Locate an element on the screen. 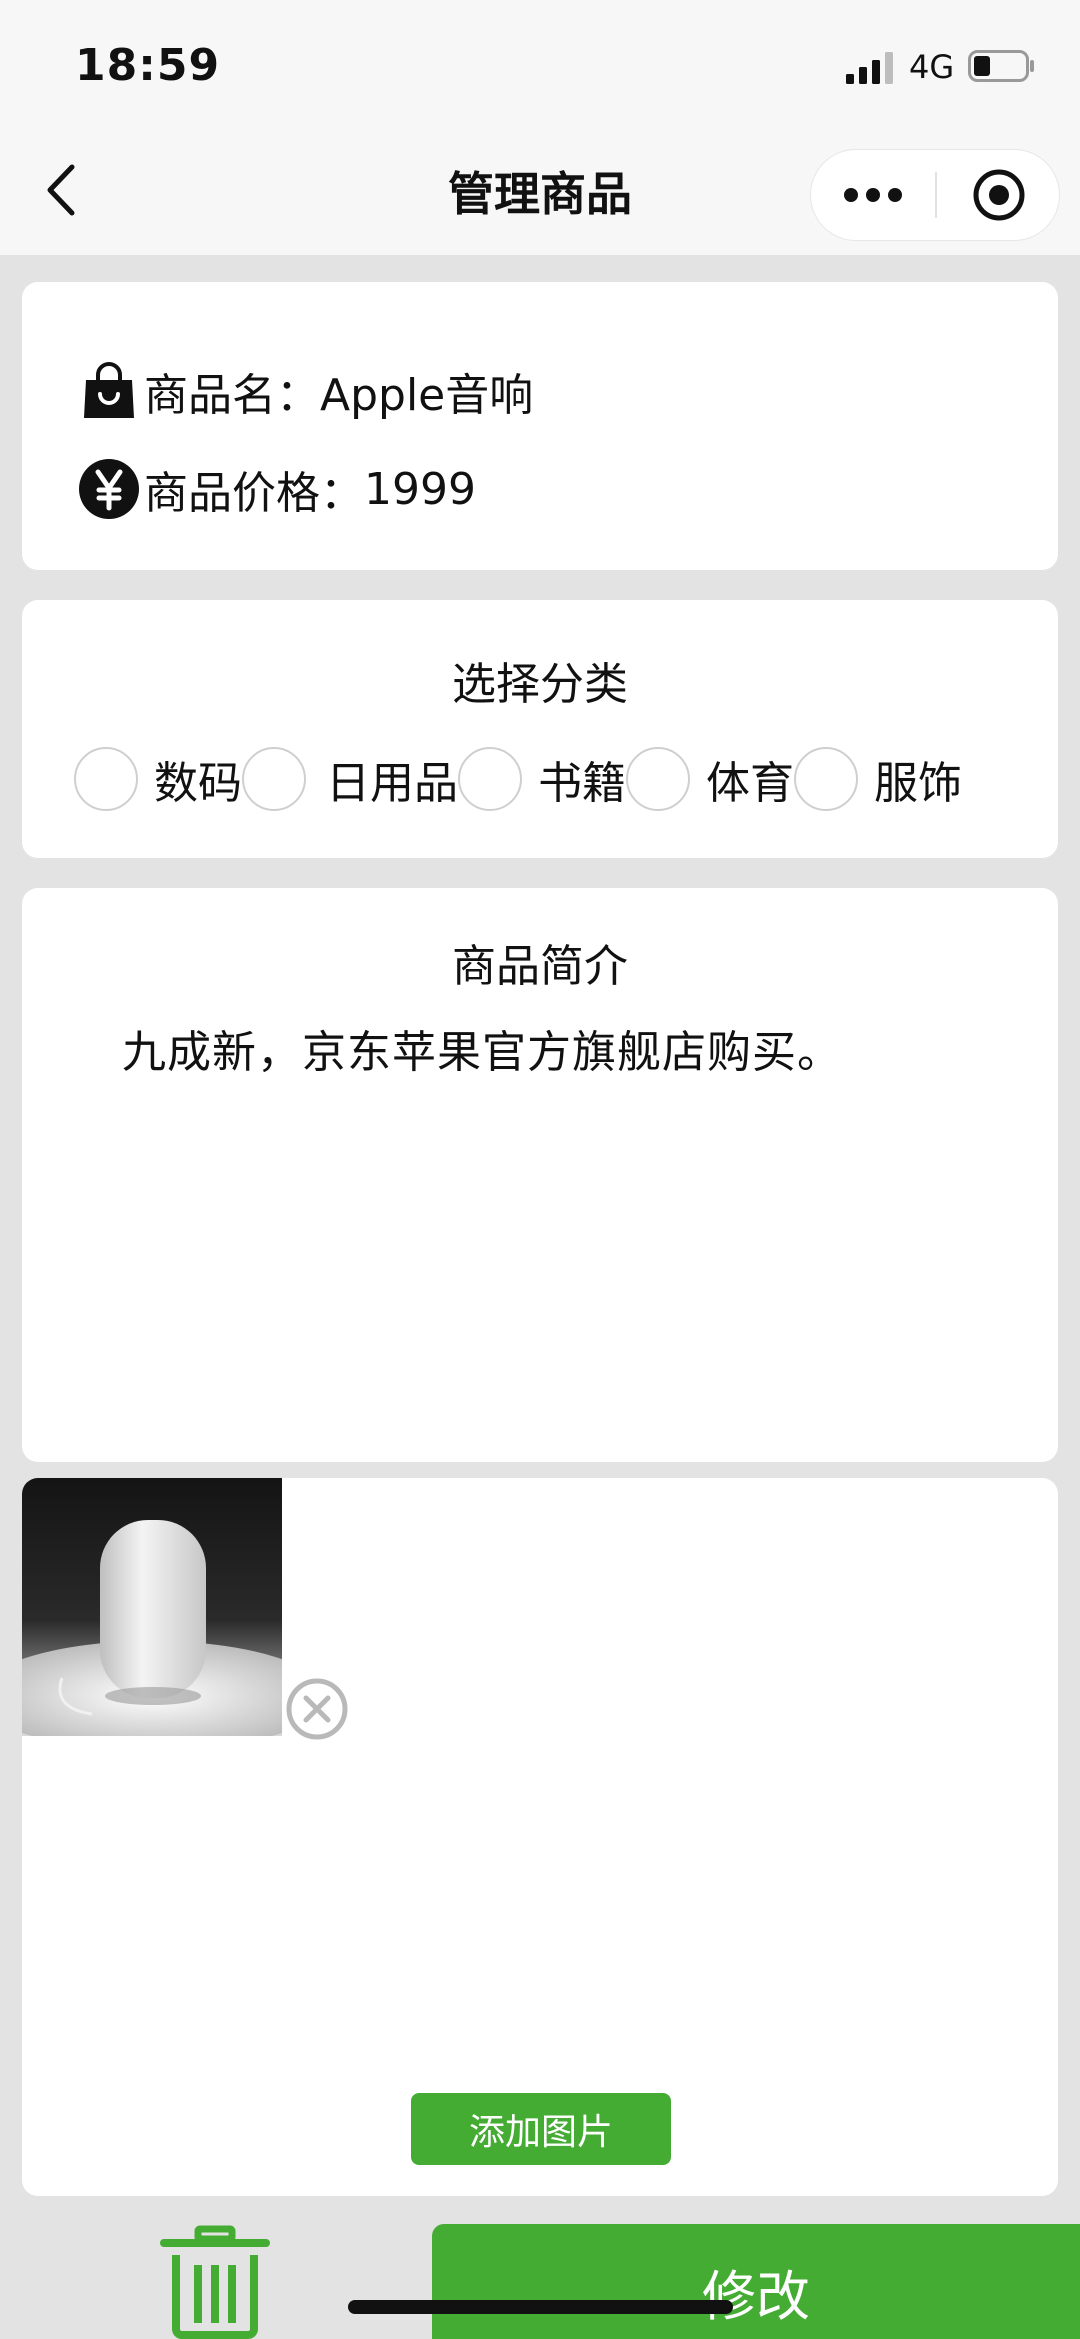  category-radio-group: 数码 日用品 书籍 体育 服饰 is located at coordinates (518, 779).